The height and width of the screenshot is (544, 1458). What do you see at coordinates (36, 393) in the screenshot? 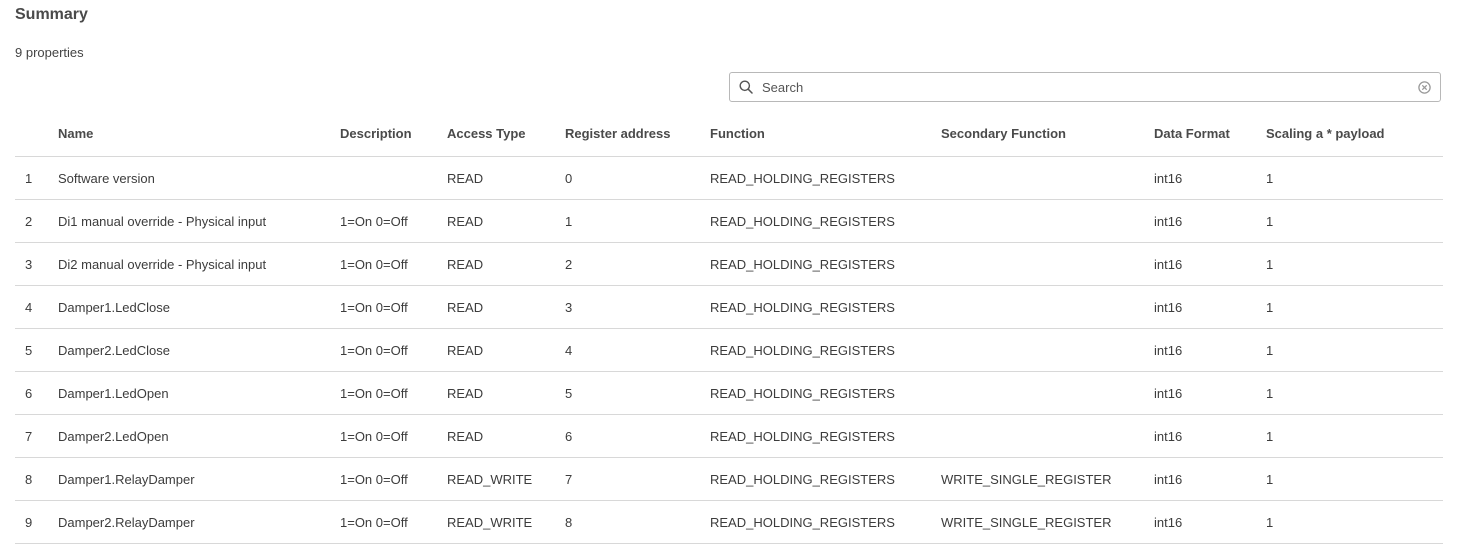
I see `row-index: 6` at bounding box center [36, 393].